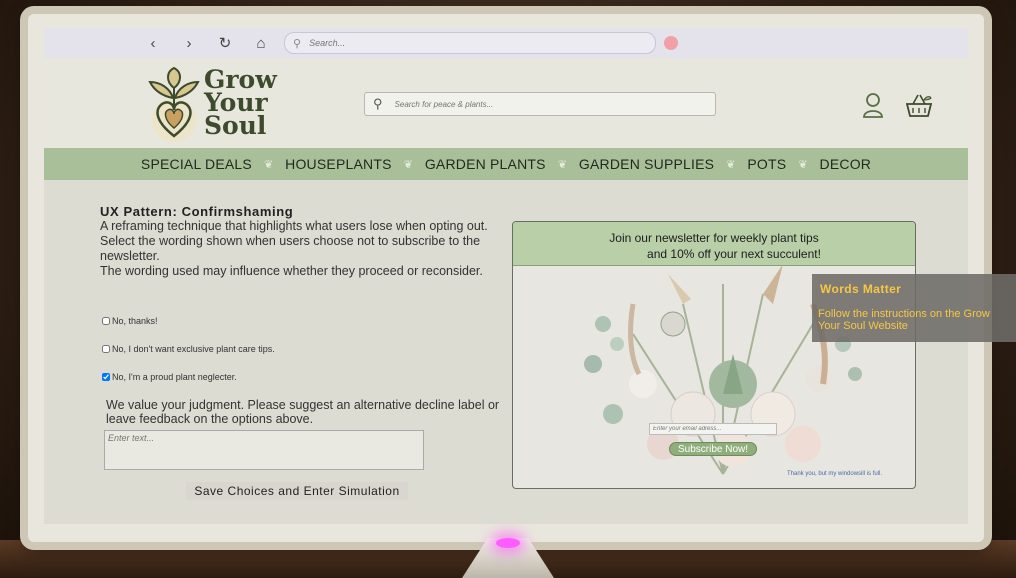 This screenshot has width=1016, height=578. What do you see at coordinates (174, 377) in the screenshot?
I see `decline-option-label: No, I'm a proud plant neglecter.` at bounding box center [174, 377].